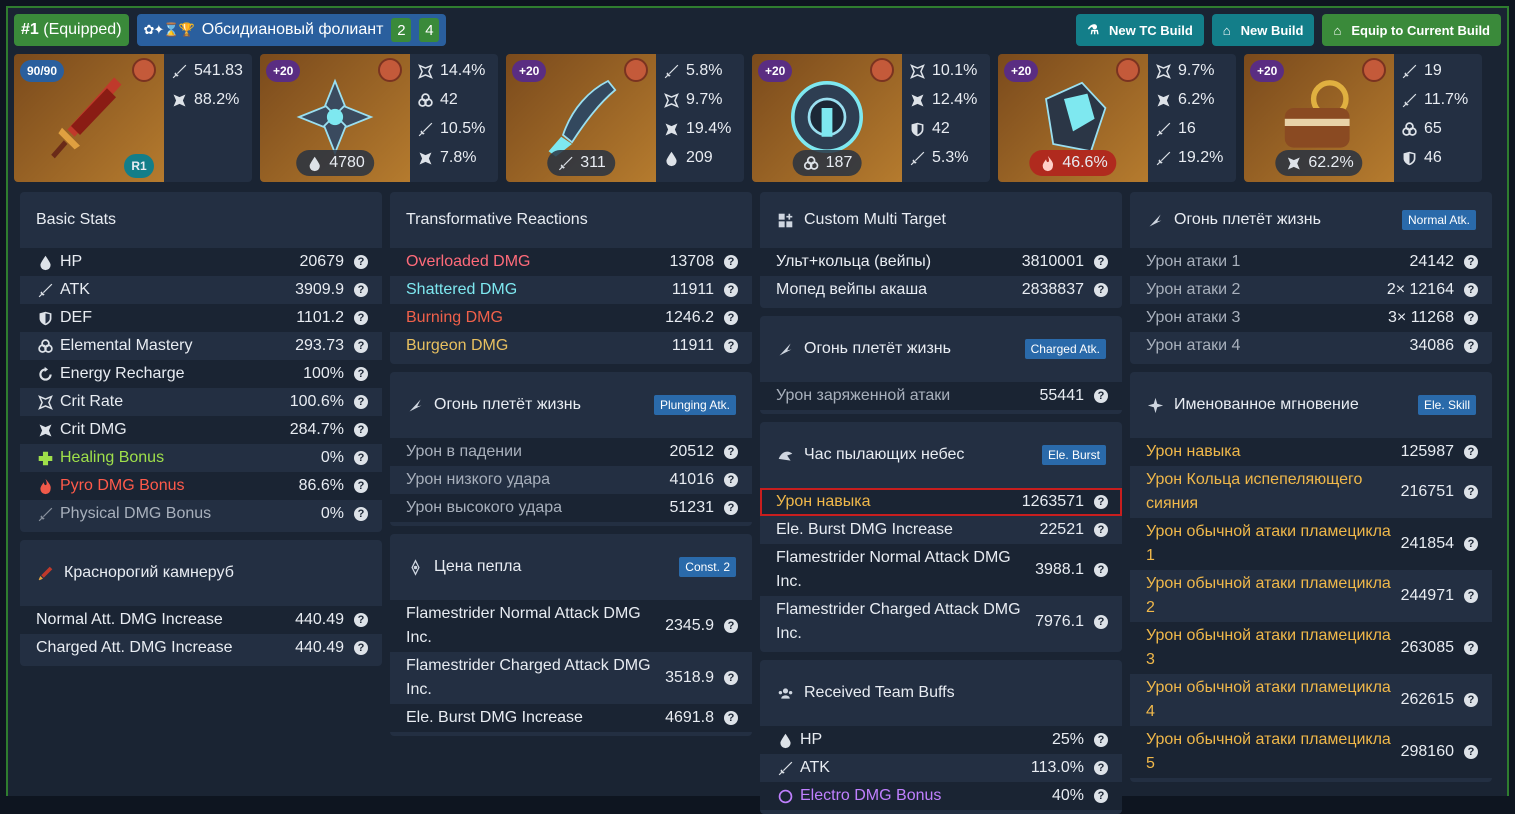 The image size is (1515, 814). Describe the element at coordinates (218, 70) in the screenshot. I see `substat-value: 541.83` at that location.